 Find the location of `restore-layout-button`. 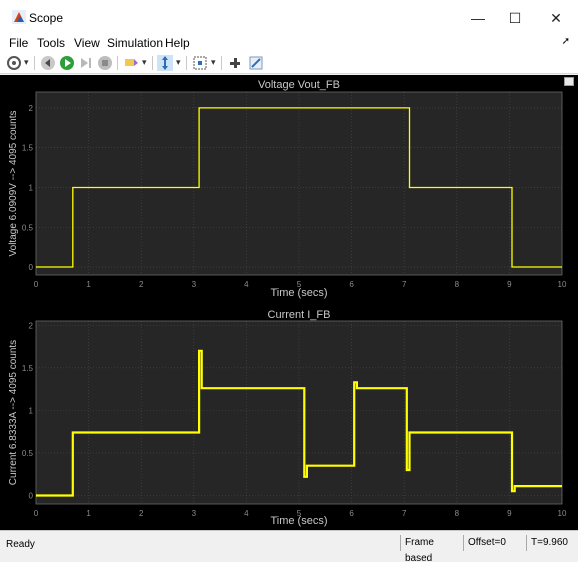

restore-layout-button is located at coordinates (569, 81).